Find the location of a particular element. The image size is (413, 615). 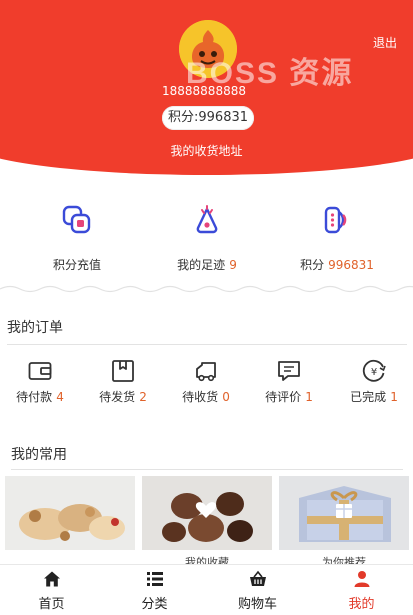

home-icon is located at coordinates (51, 579).